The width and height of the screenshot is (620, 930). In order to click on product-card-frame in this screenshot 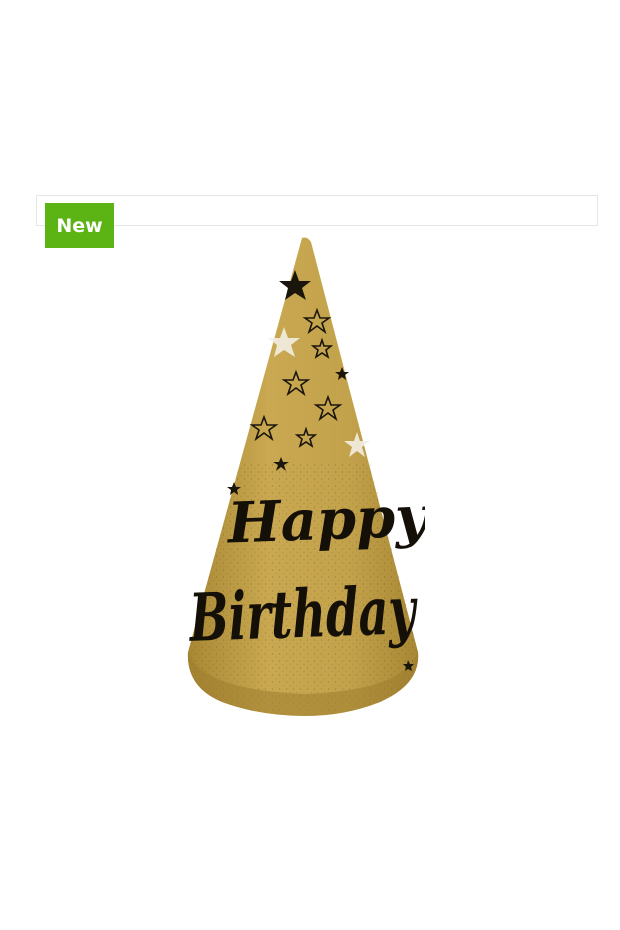, I will do `click(317, 210)`.